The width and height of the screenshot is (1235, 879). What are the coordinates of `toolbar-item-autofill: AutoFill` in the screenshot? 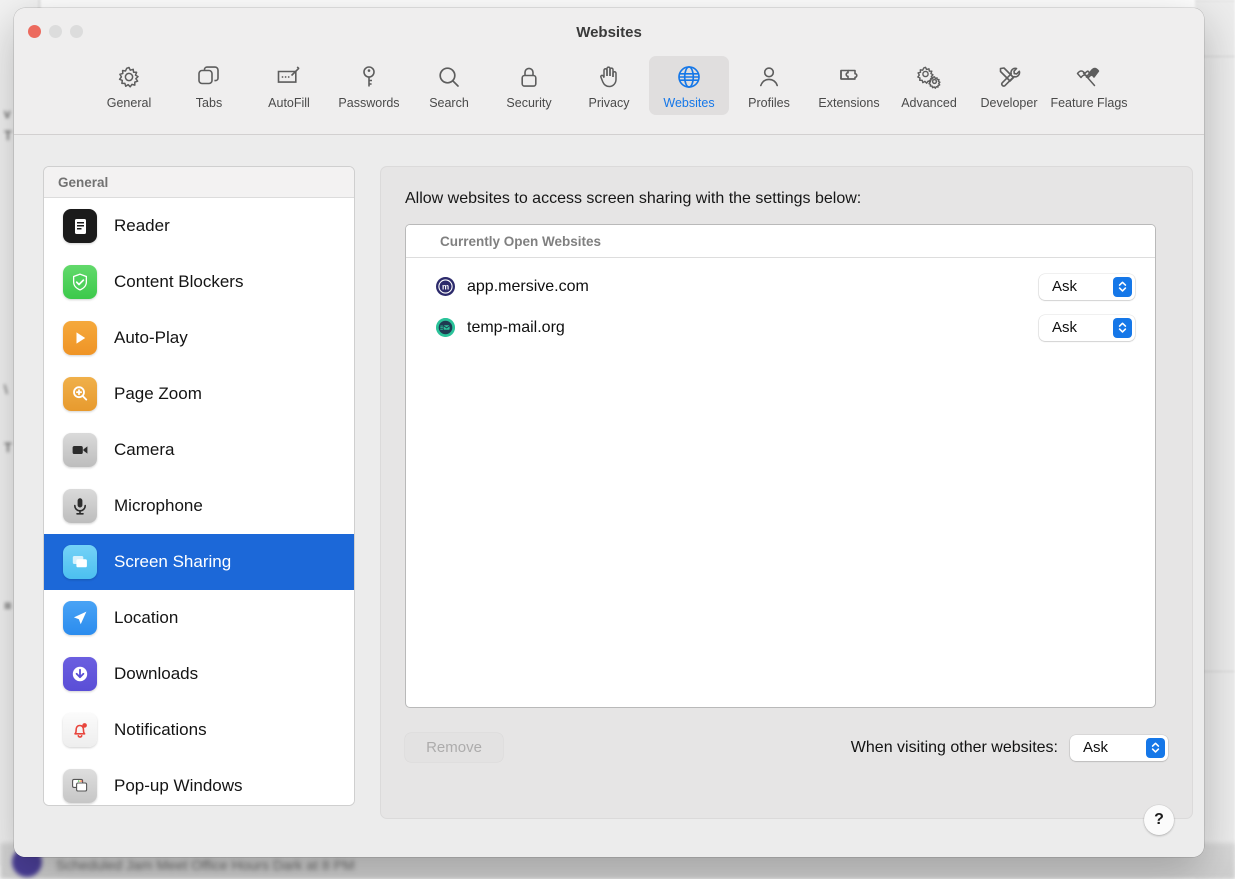 It's located at (289, 85).